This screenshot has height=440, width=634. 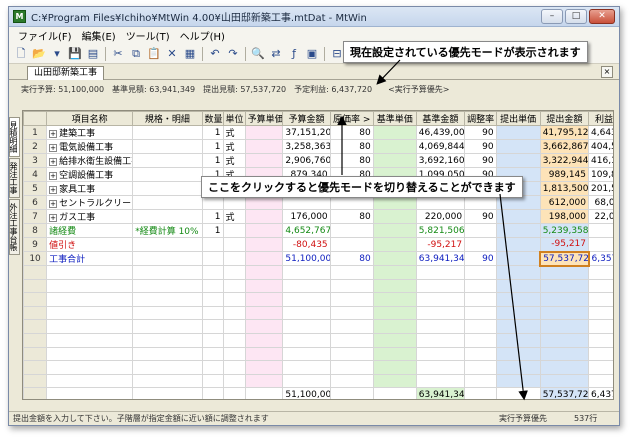 I want to click on cell-spec: *経費計算 10%, so click(x=167, y=230).